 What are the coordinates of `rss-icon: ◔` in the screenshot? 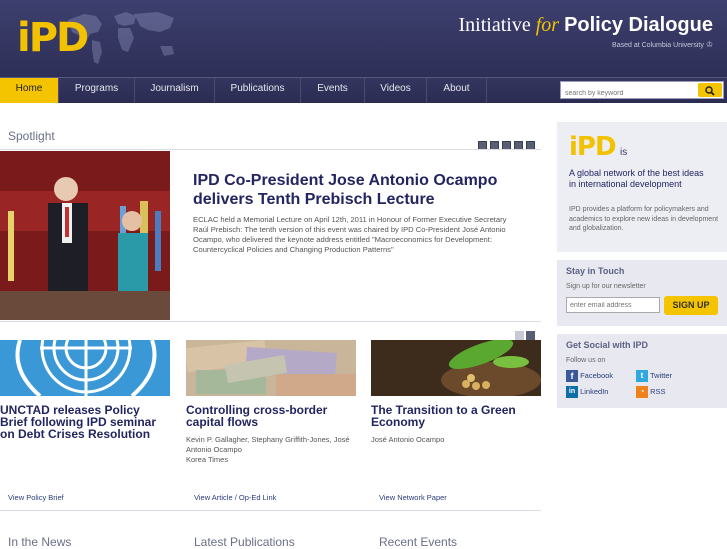 It's located at (642, 392).